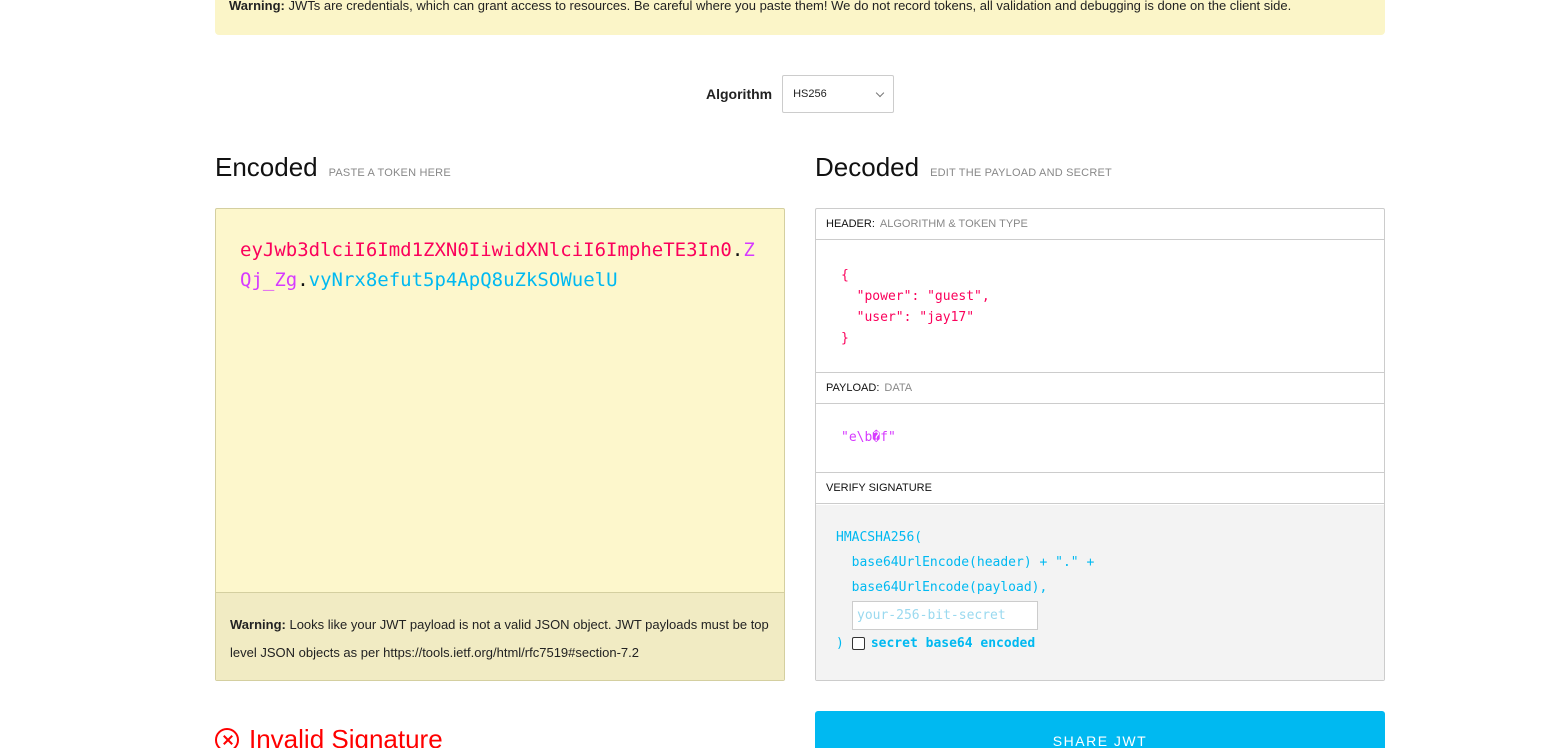  I want to click on signature-status: Invalid Signature, so click(329, 736).